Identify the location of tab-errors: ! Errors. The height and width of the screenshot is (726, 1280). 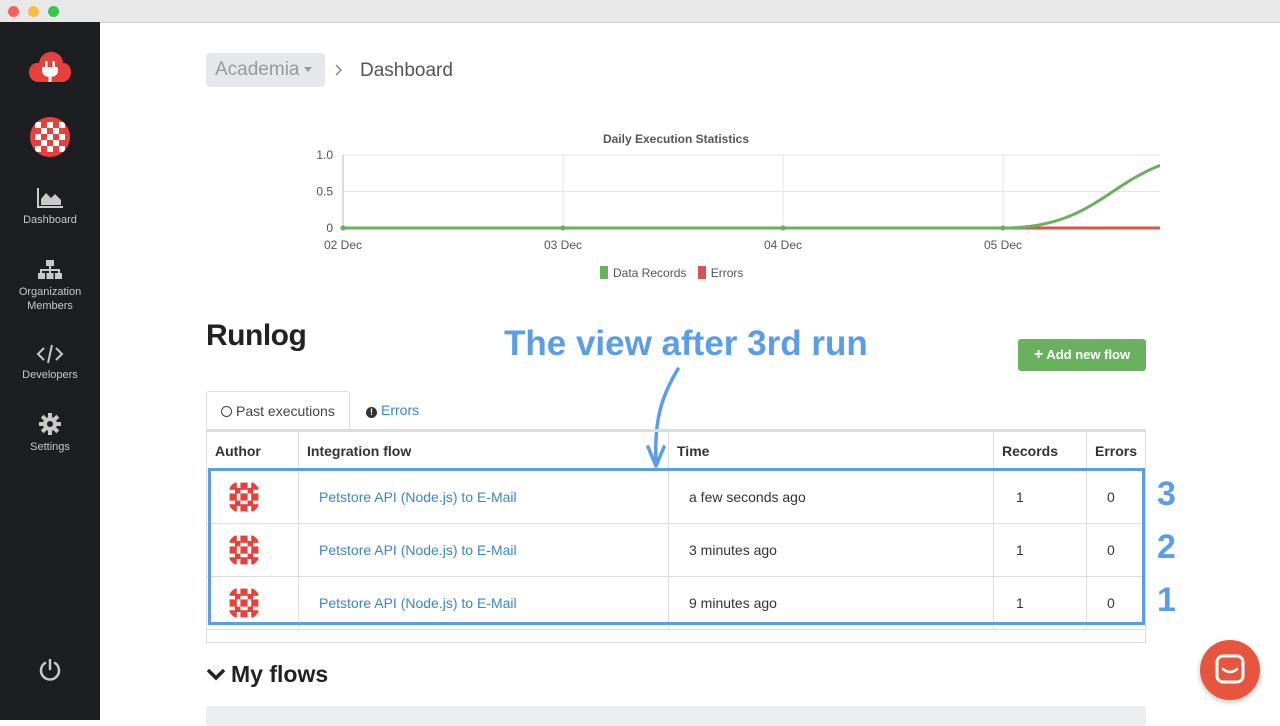
(392, 410).